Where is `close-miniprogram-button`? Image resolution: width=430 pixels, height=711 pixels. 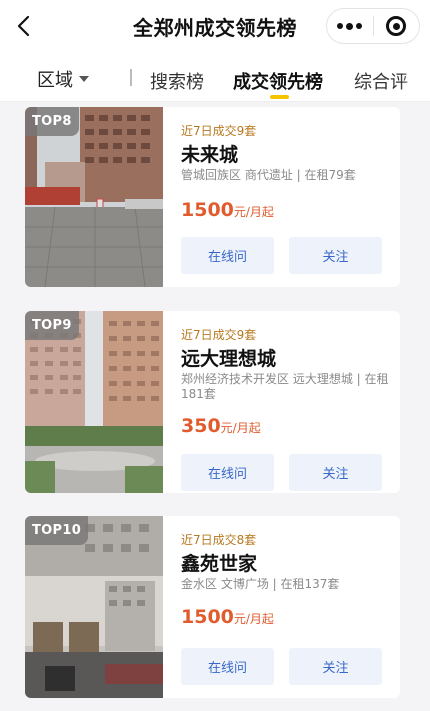
close-miniprogram-button is located at coordinates (396, 26).